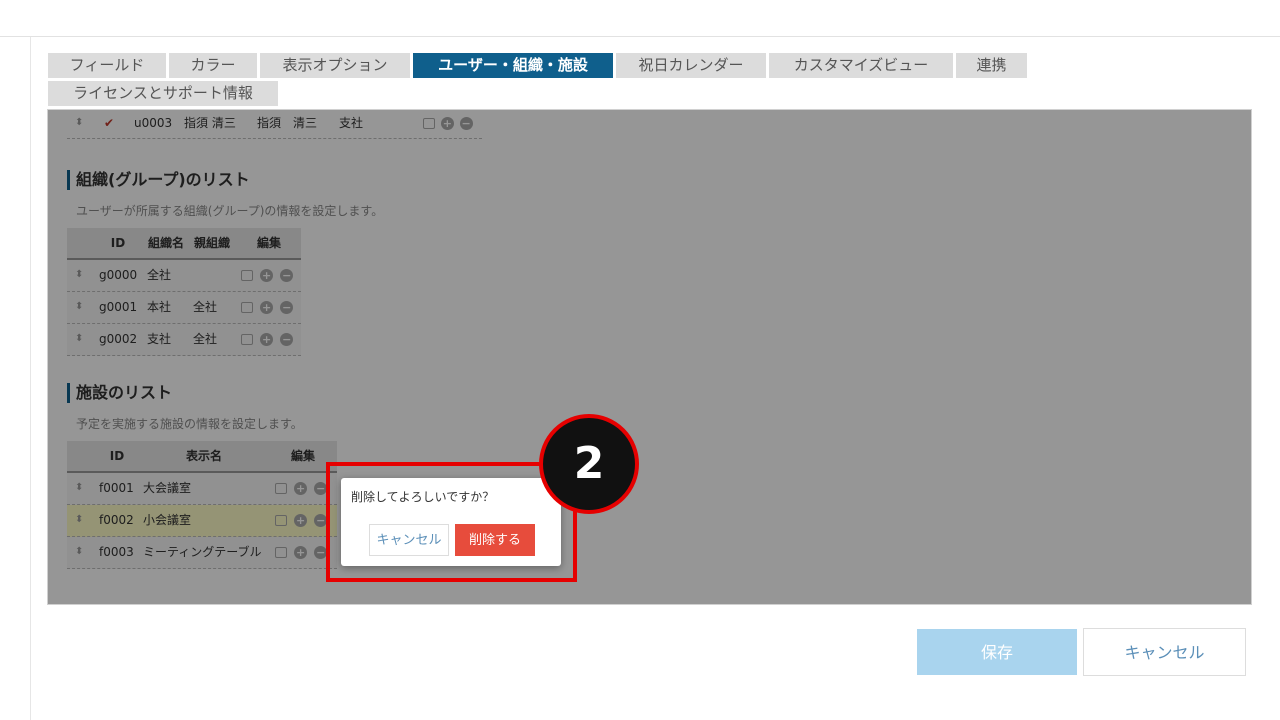 The image size is (1280, 720). What do you see at coordinates (513, 65) in the screenshot?
I see `tab-users-groups-facilities: ユーザー・組織・施設` at bounding box center [513, 65].